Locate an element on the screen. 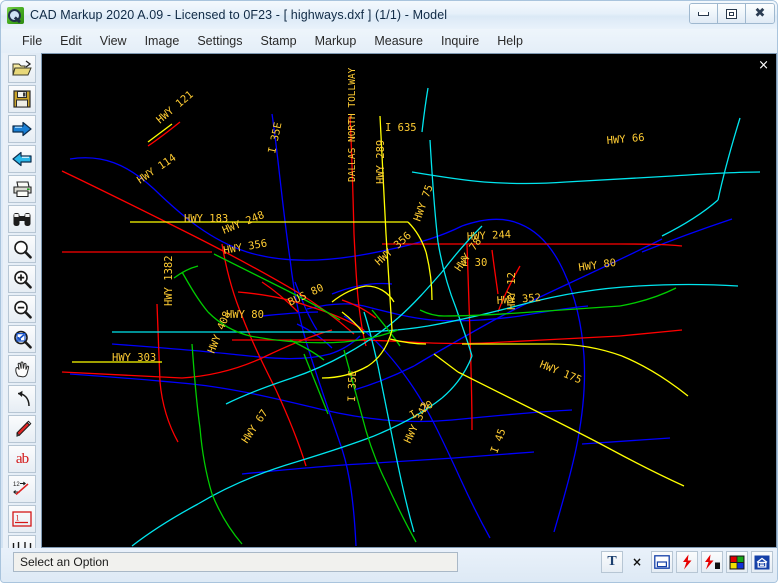 Image resolution: width=778 pixels, height=583 pixels. app-icon is located at coordinates (15, 15).